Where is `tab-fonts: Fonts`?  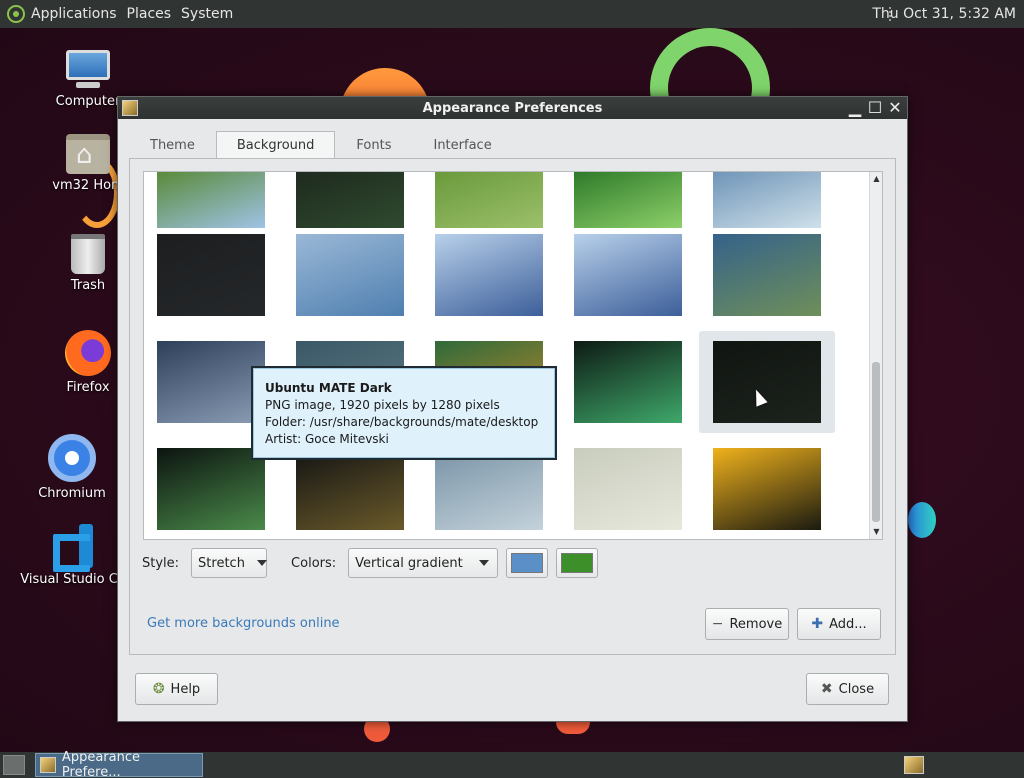
tab-fonts: Fonts is located at coordinates (373, 145).